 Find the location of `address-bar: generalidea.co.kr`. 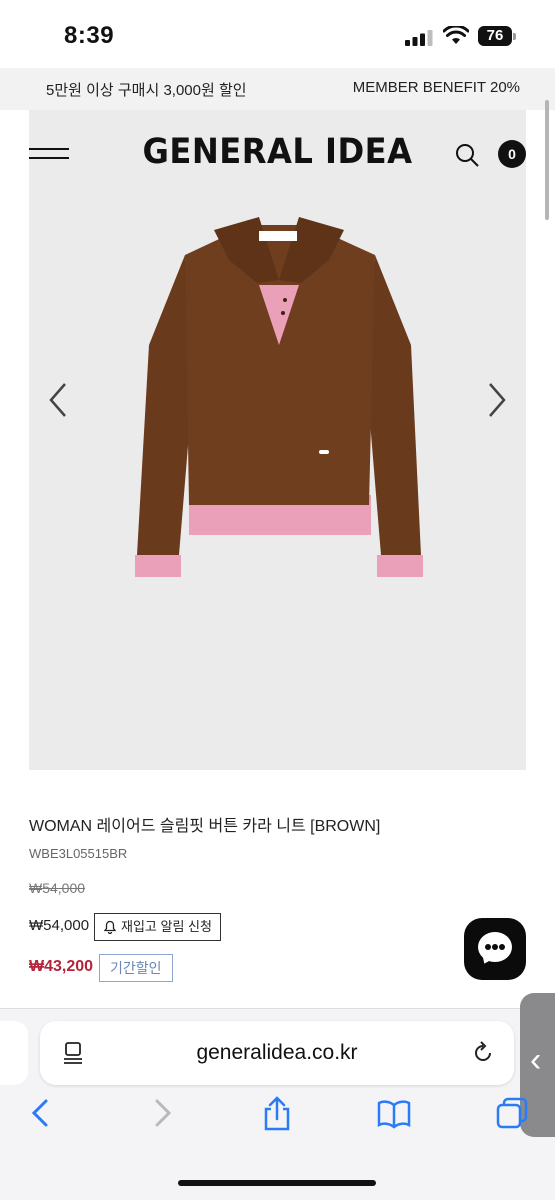

address-bar: generalidea.co.kr is located at coordinates (277, 1053).